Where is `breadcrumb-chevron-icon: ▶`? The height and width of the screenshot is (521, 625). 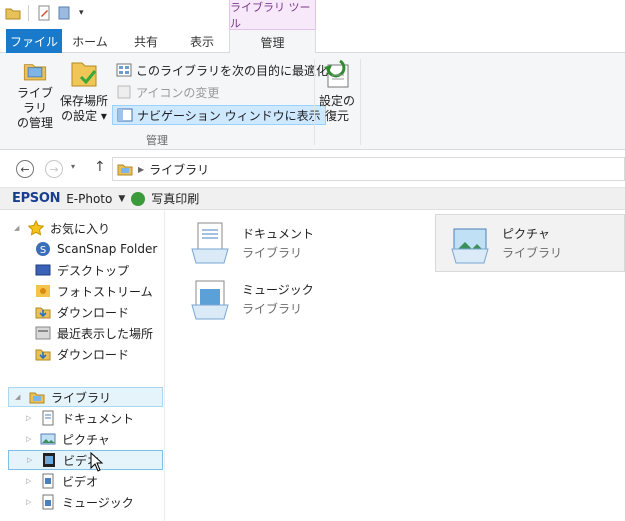
breadcrumb-chevron-icon: ▶ is located at coordinates (141, 169).